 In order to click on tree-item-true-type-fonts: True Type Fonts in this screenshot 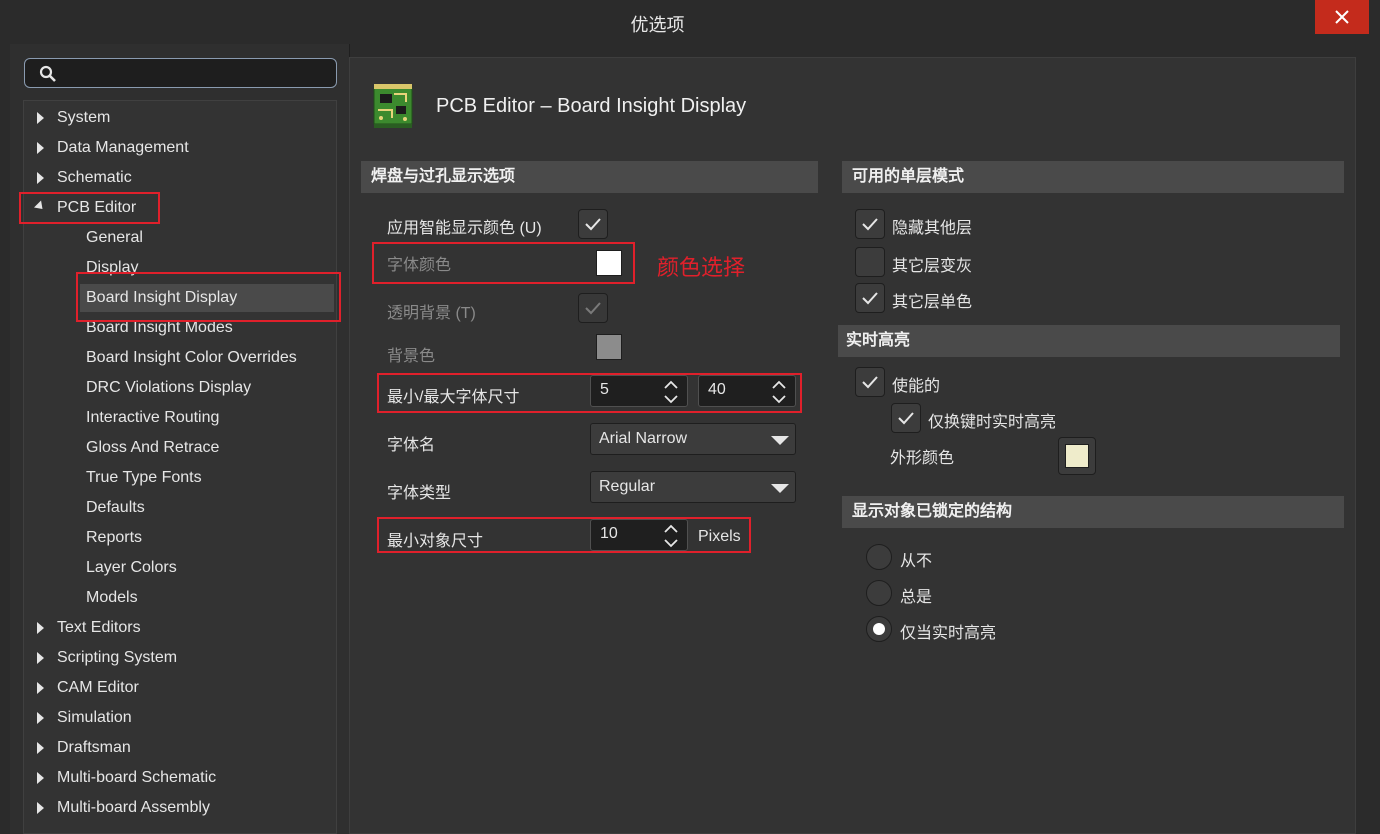, I will do `click(144, 478)`.